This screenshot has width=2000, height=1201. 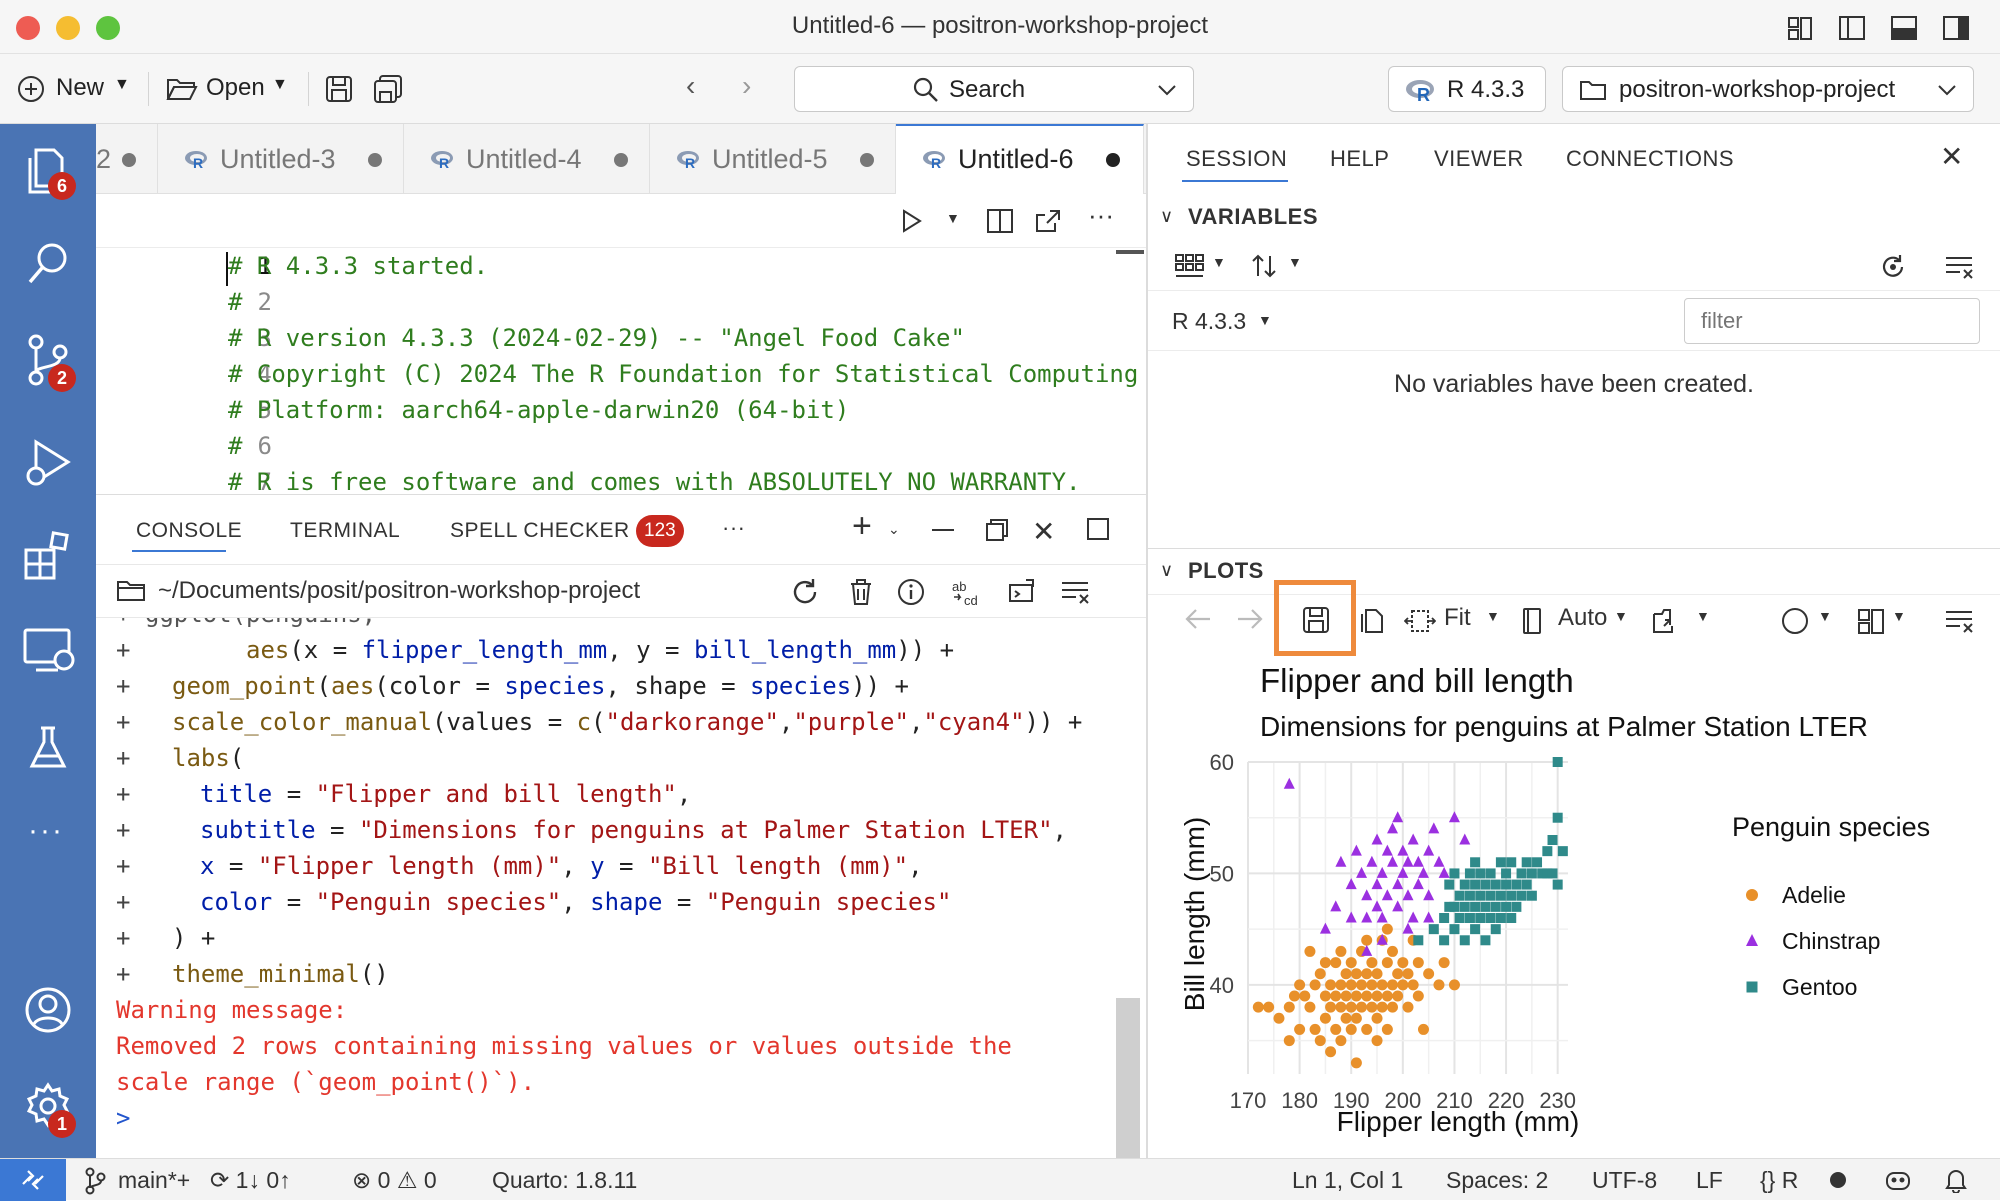 I want to click on toggle-secondary-sidebar-icon, so click(x=1956, y=28).